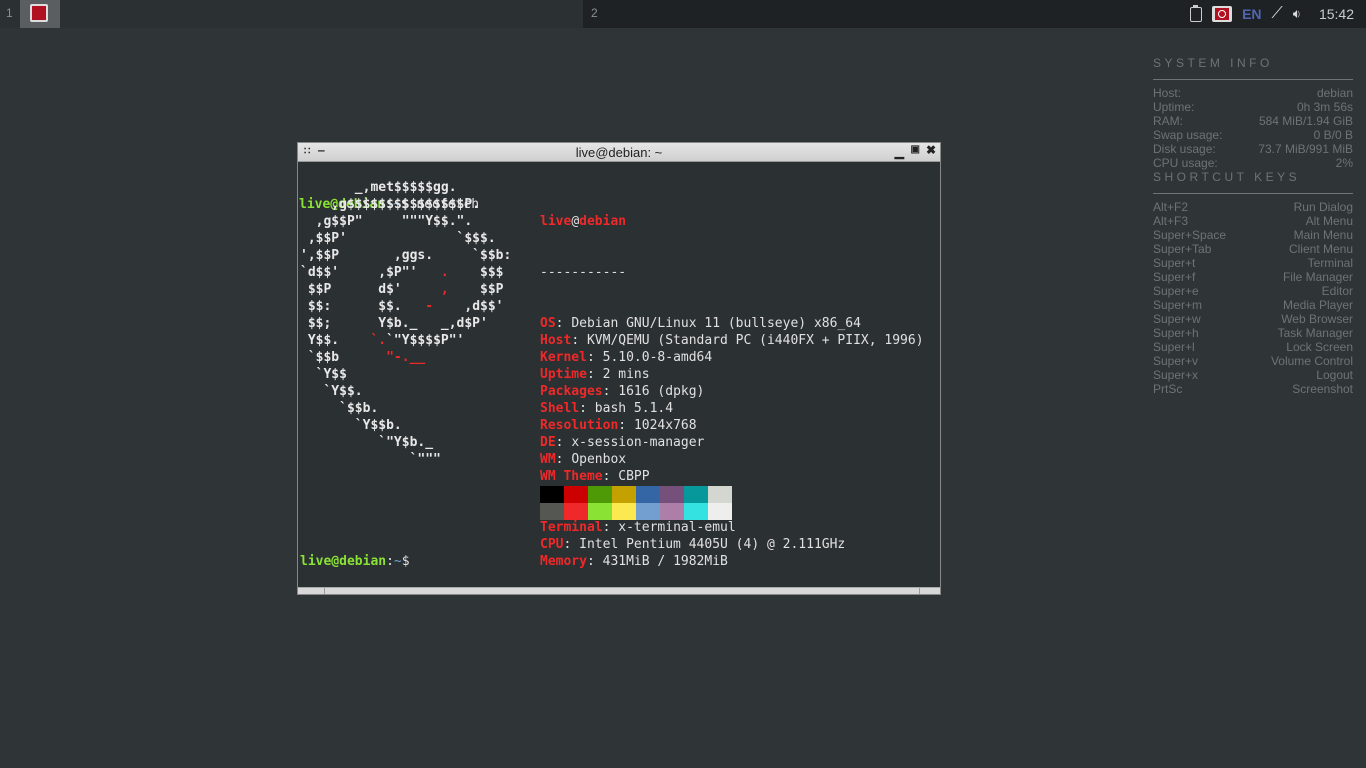 Image resolution: width=1366 pixels, height=768 pixels. What do you see at coordinates (1253, 249) in the screenshot?
I see `shortcut-row: Super+Tab Client Menu` at bounding box center [1253, 249].